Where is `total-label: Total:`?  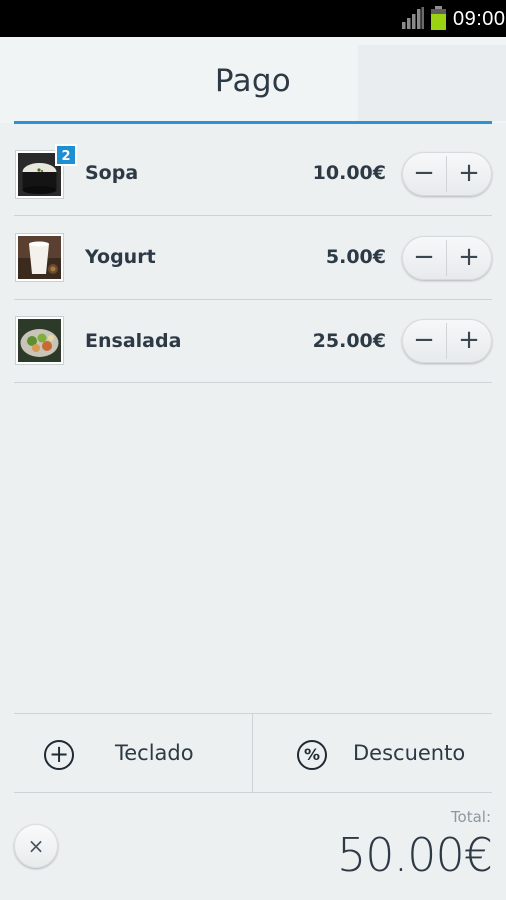 total-label: Total: is located at coordinates (470, 817).